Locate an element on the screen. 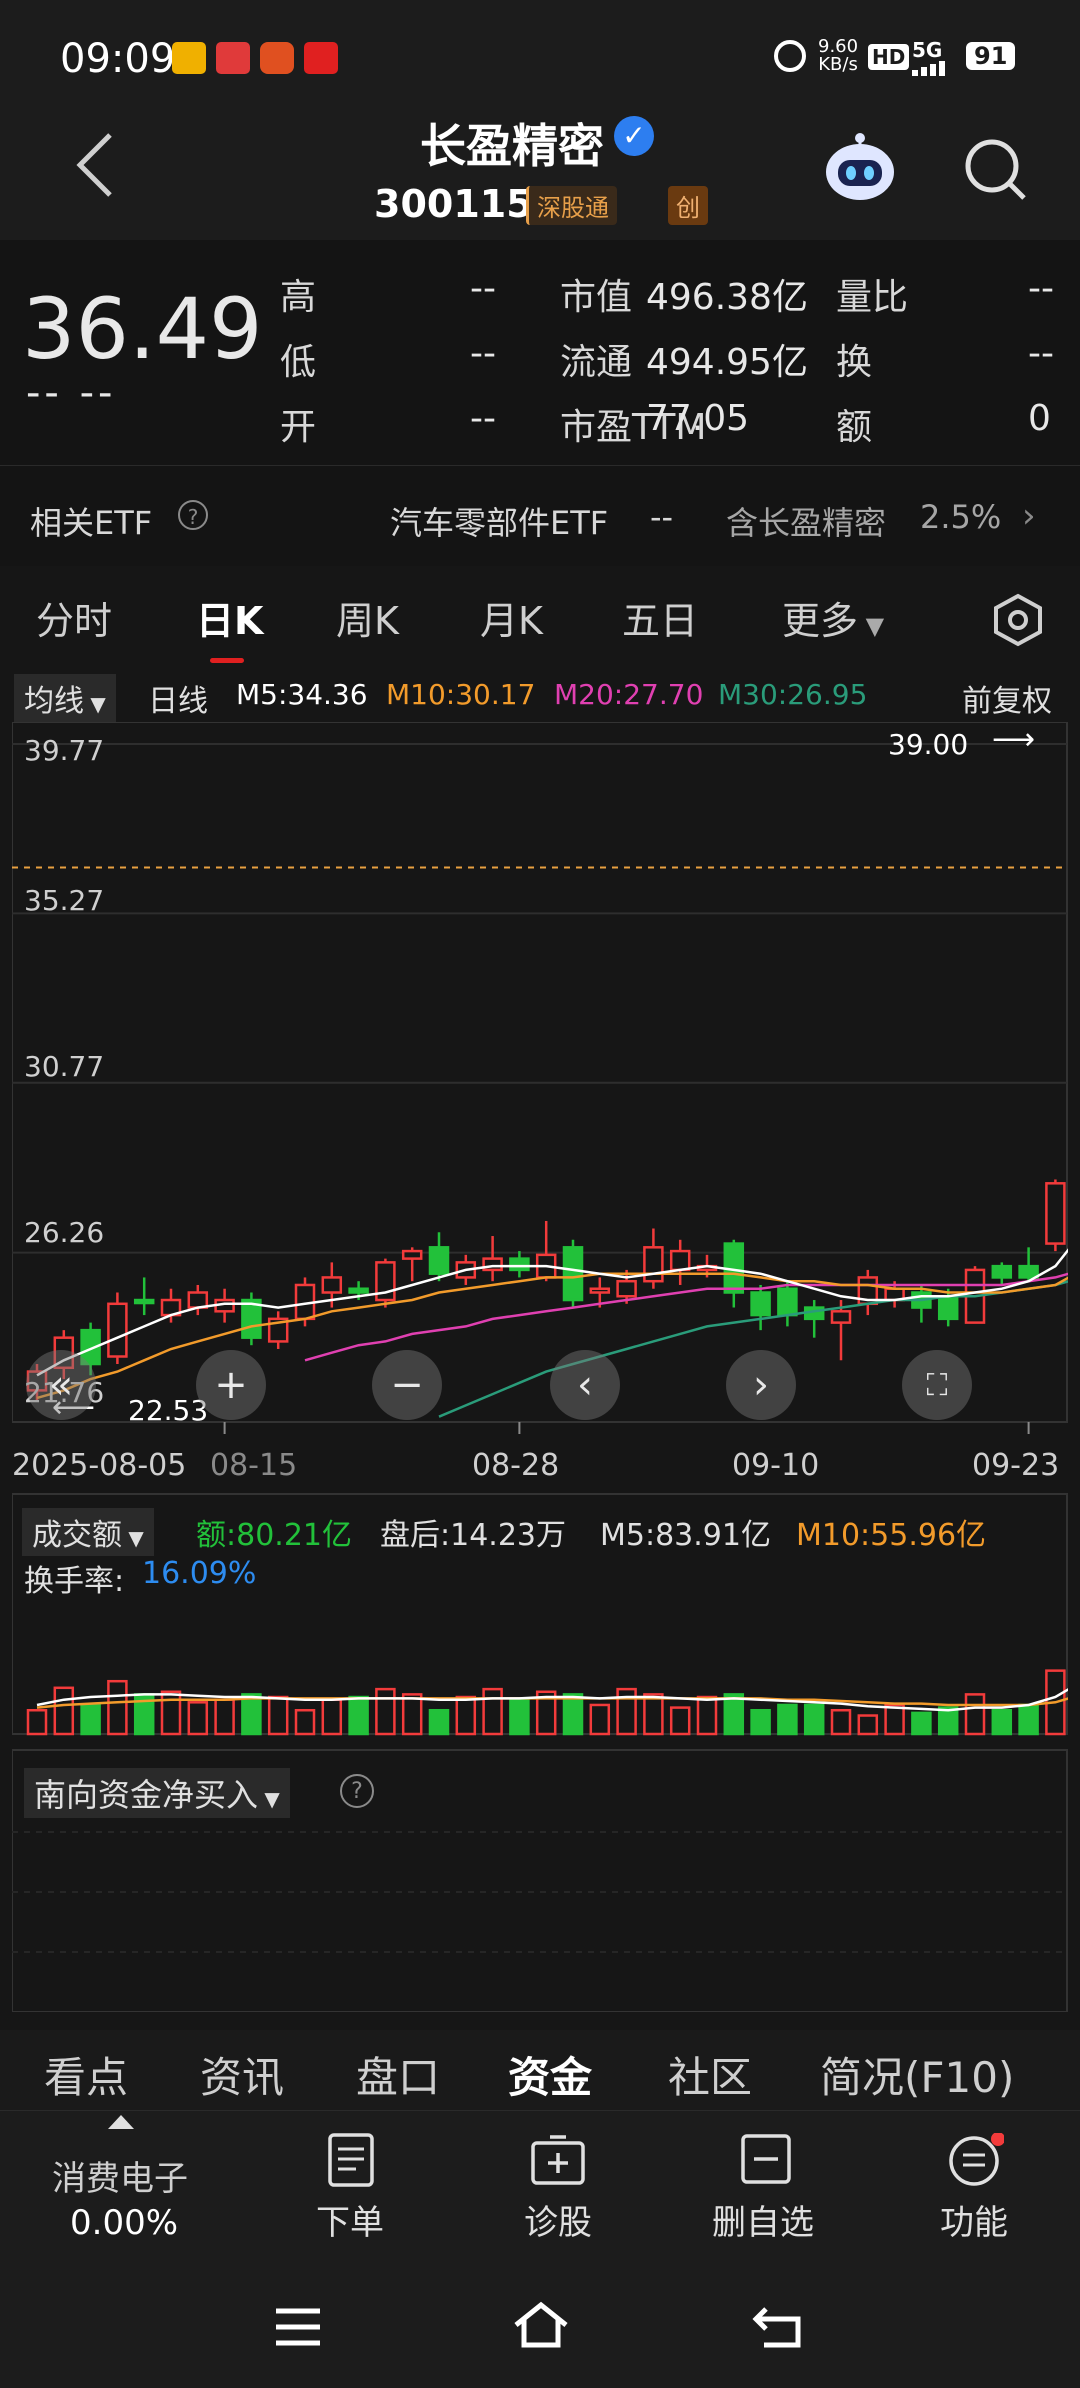 Image resolution: width=1080 pixels, height=2388 pixels. tab-community: 社区 is located at coordinates (710, 2074).